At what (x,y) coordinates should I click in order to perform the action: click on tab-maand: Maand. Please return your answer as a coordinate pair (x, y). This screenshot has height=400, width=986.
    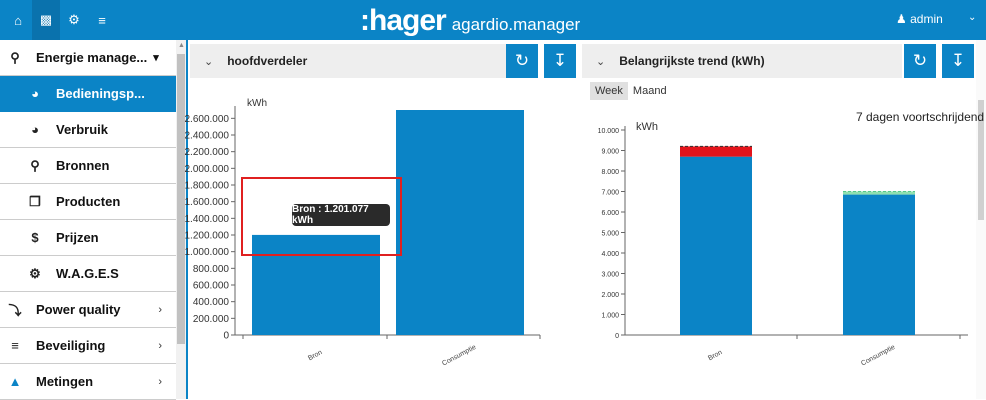
    Looking at the image, I should click on (650, 91).